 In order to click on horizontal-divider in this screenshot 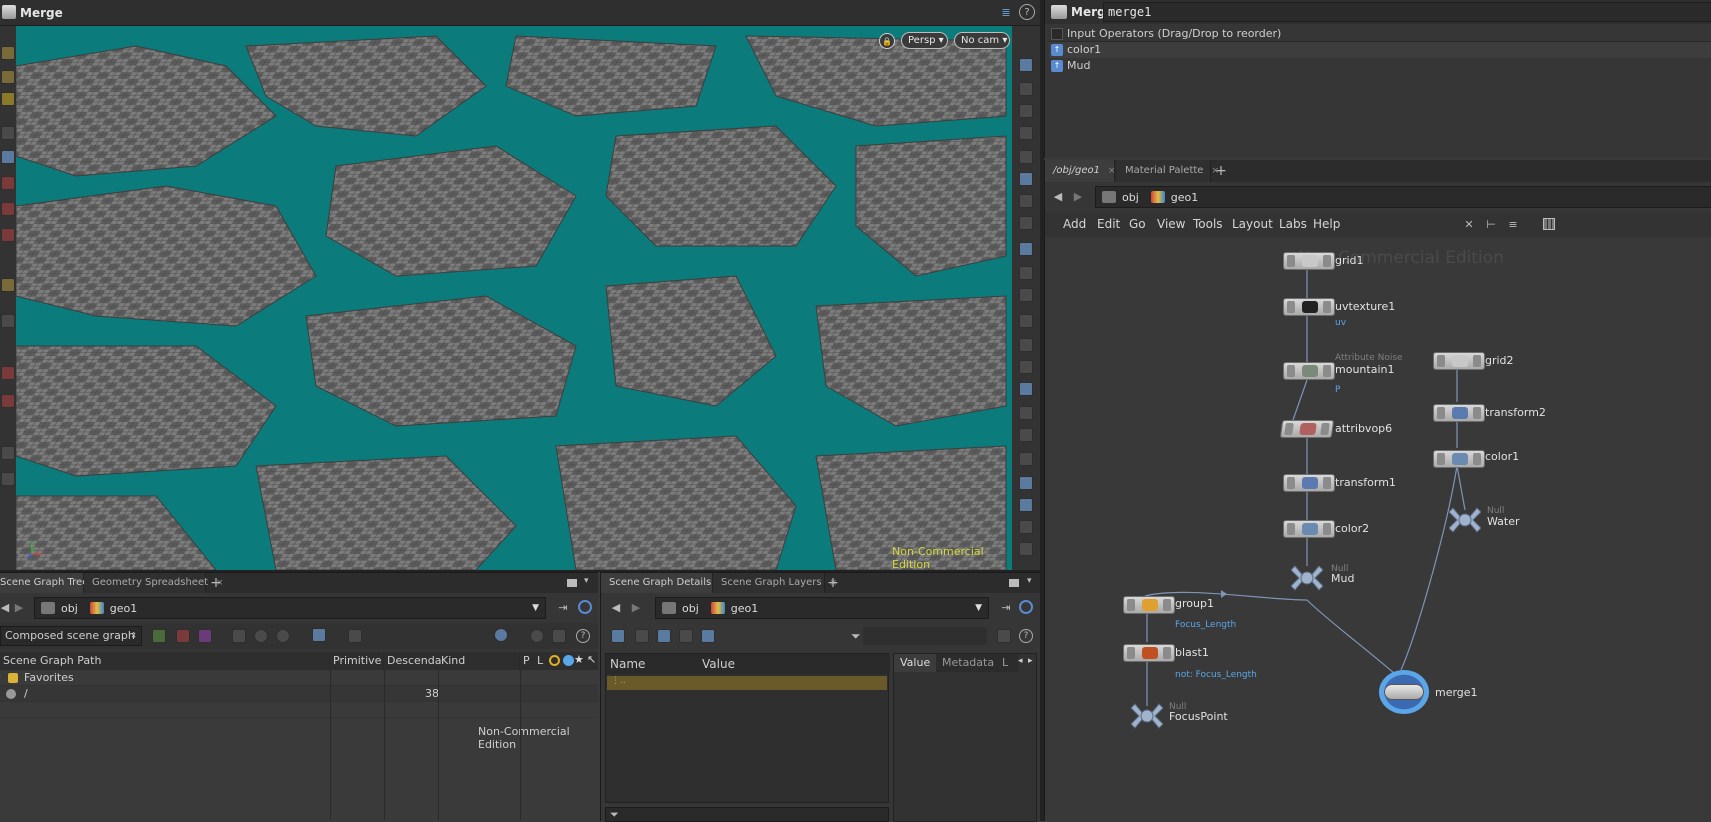, I will do `click(520, 571)`.